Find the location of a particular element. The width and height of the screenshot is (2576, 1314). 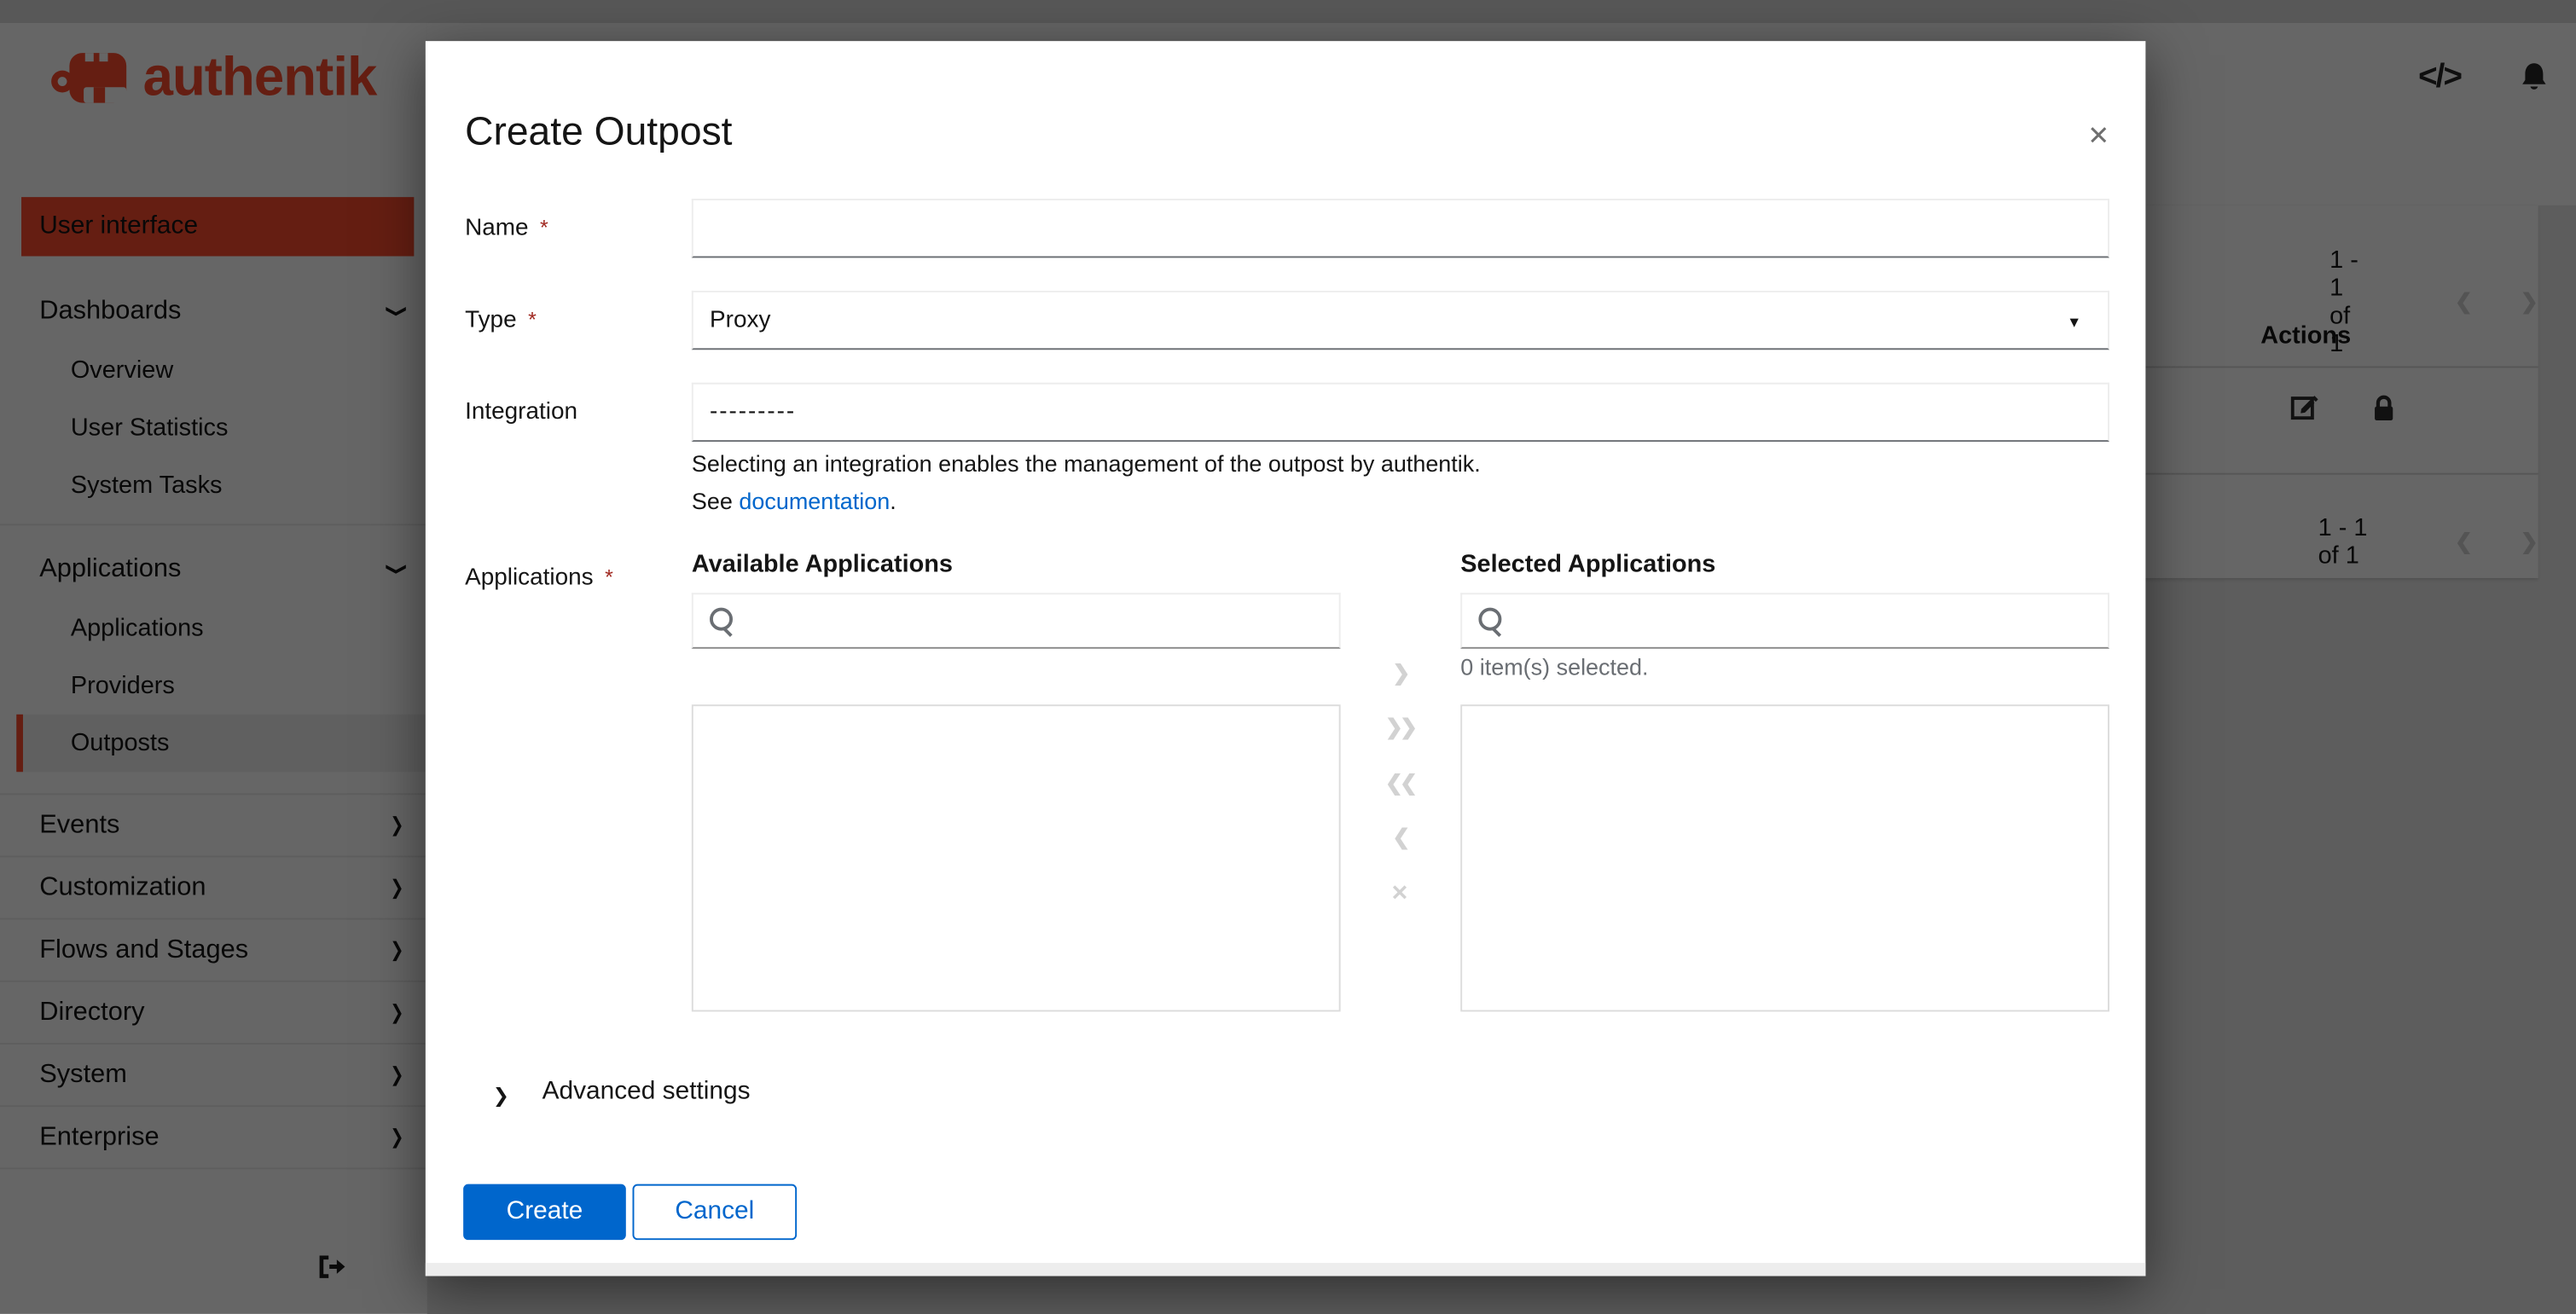

help-period: . is located at coordinates (893, 501).